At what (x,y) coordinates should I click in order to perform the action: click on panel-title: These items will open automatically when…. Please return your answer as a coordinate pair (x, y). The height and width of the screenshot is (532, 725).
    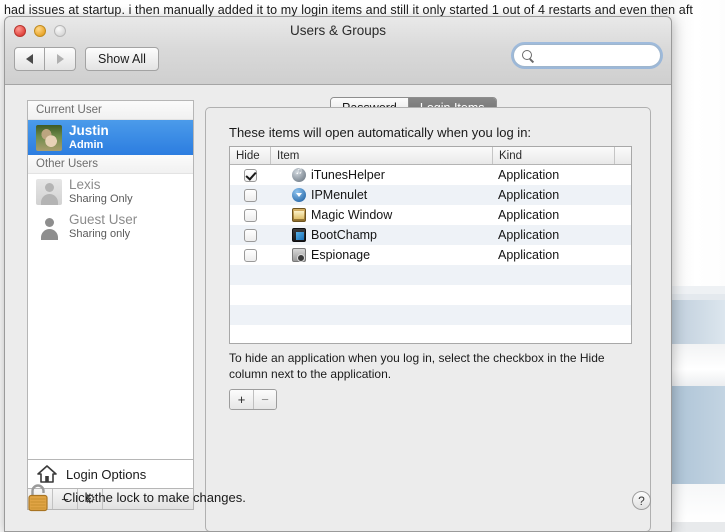
    Looking at the image, I should click on (380, 132).